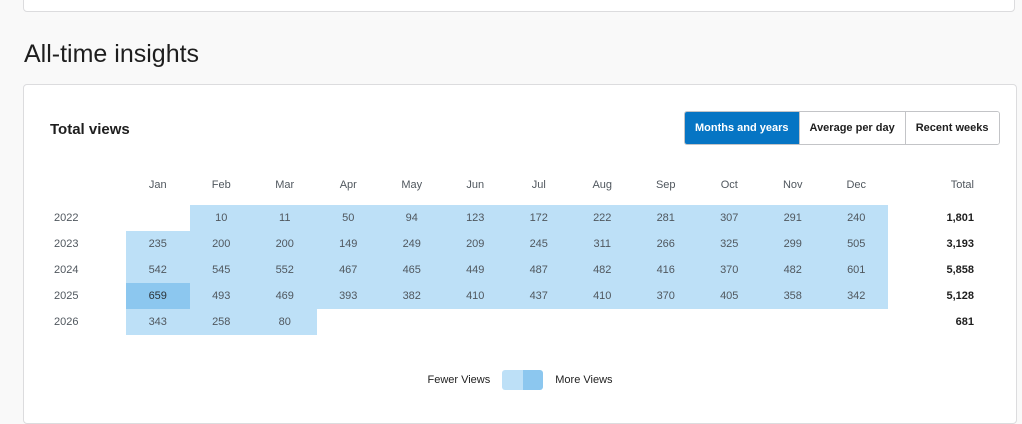  I want to click on views-cell: 659, so click(158, 296).